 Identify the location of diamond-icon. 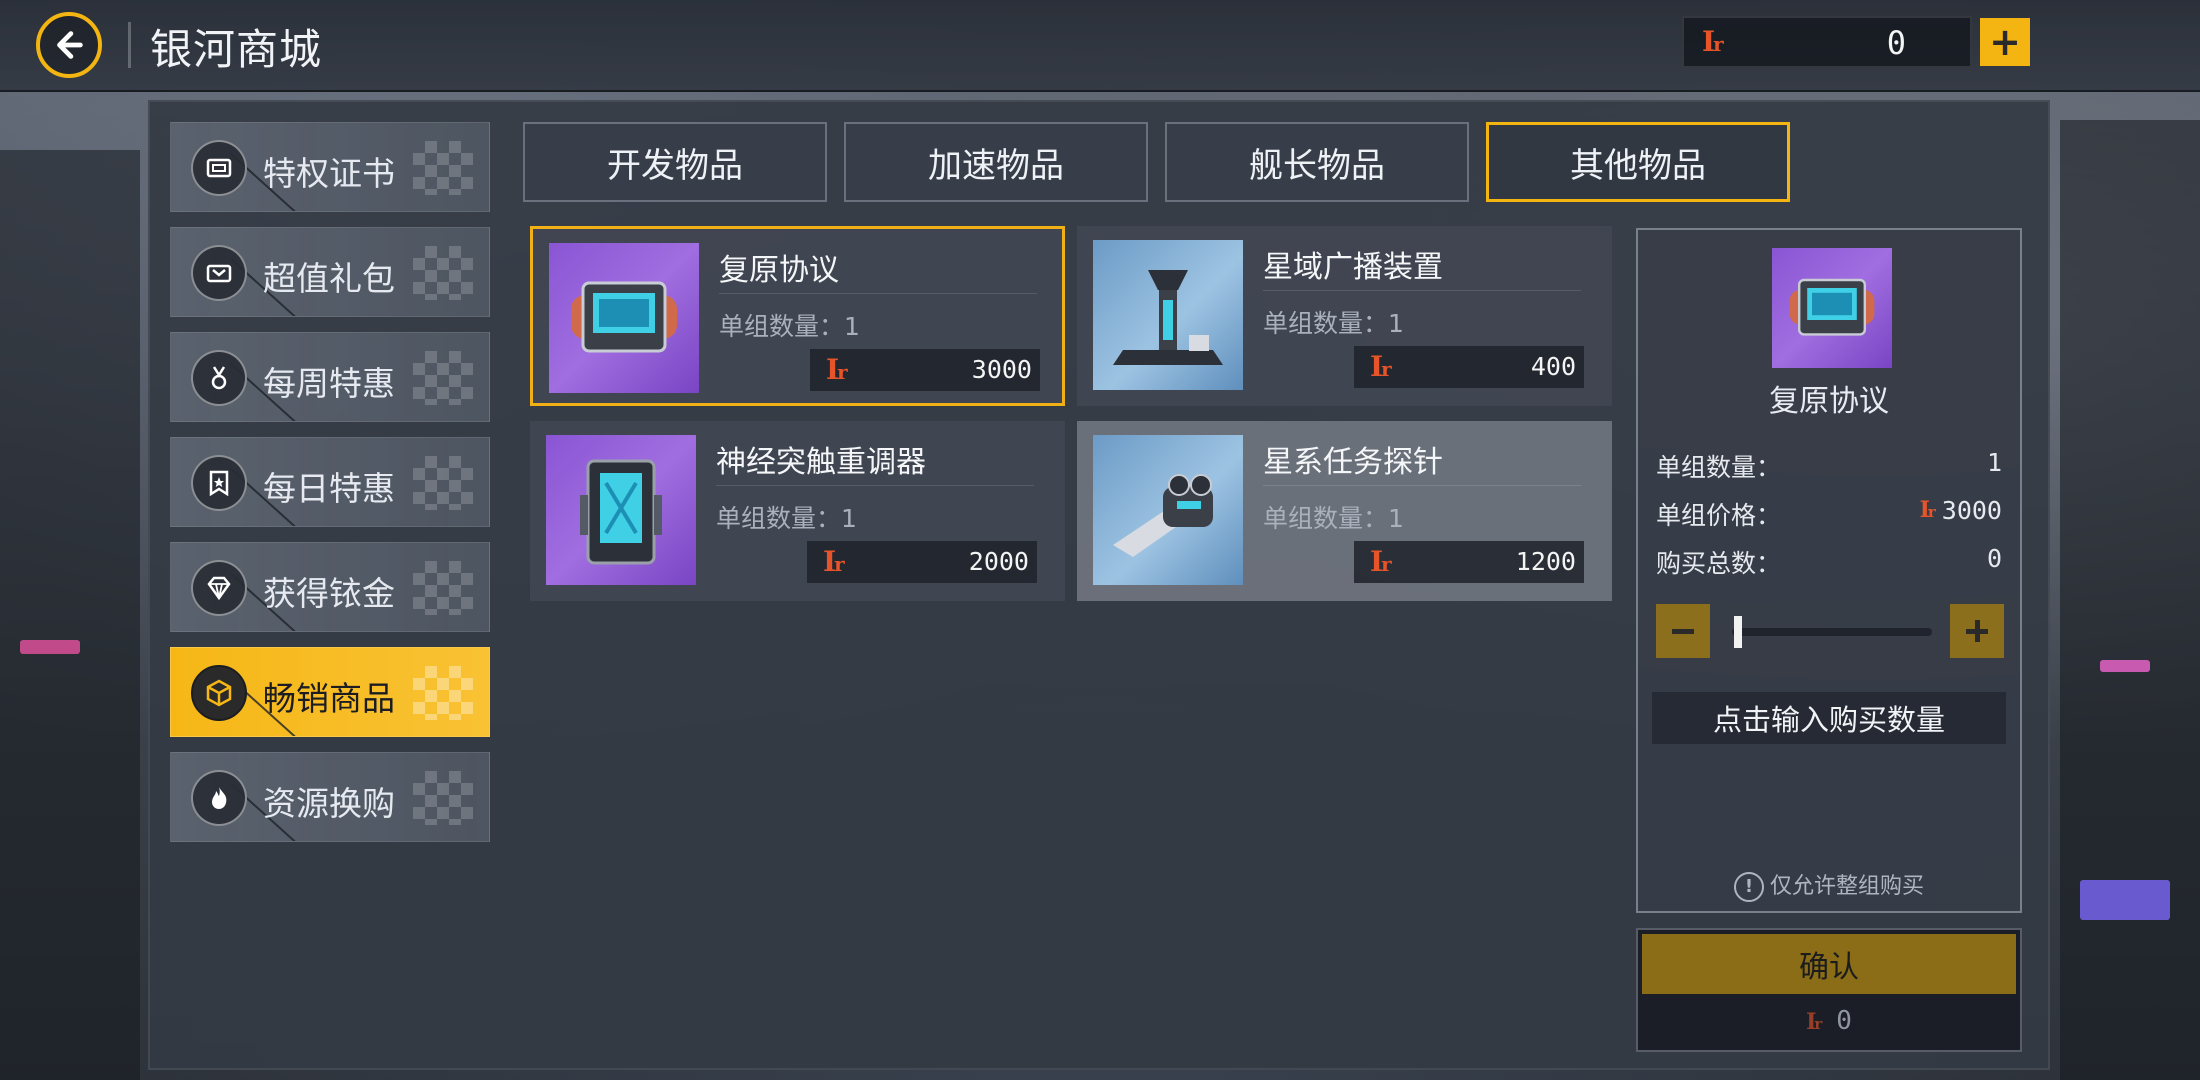
(219, 588).